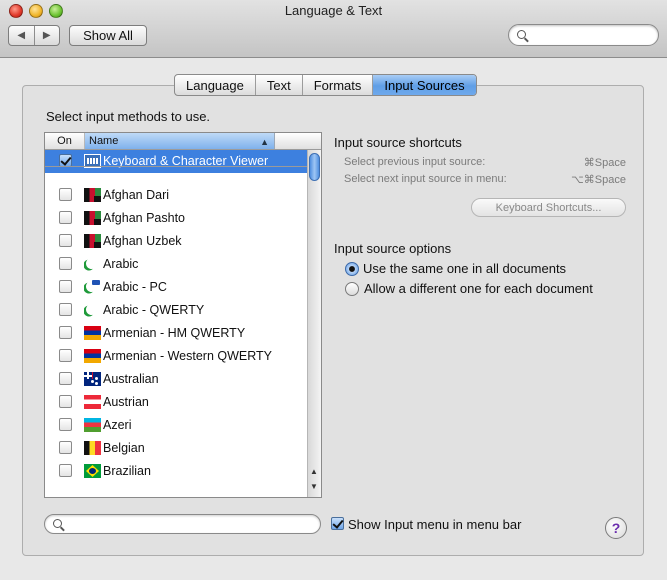 This screenshot has width=667, height=580. I want to click on forward-arrow-icon: ▶, so click(46, 35).